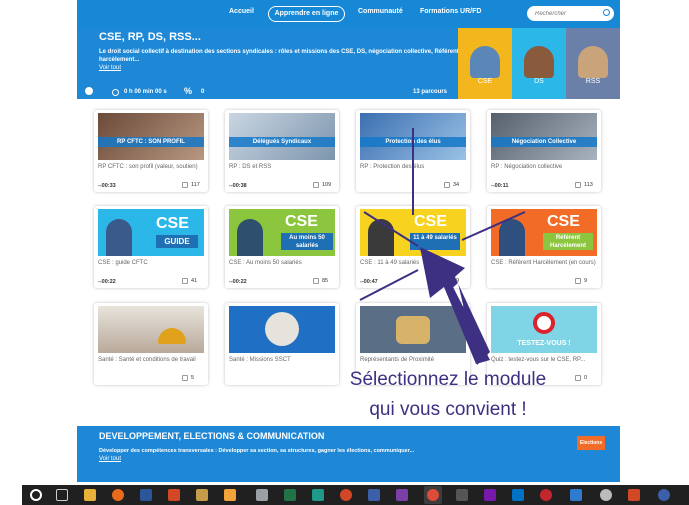 The height and width of the screenshot is (505, 689). Describe the element at coordinates (490, 495) in the screenshot. I see `onenote-icon` at that location.